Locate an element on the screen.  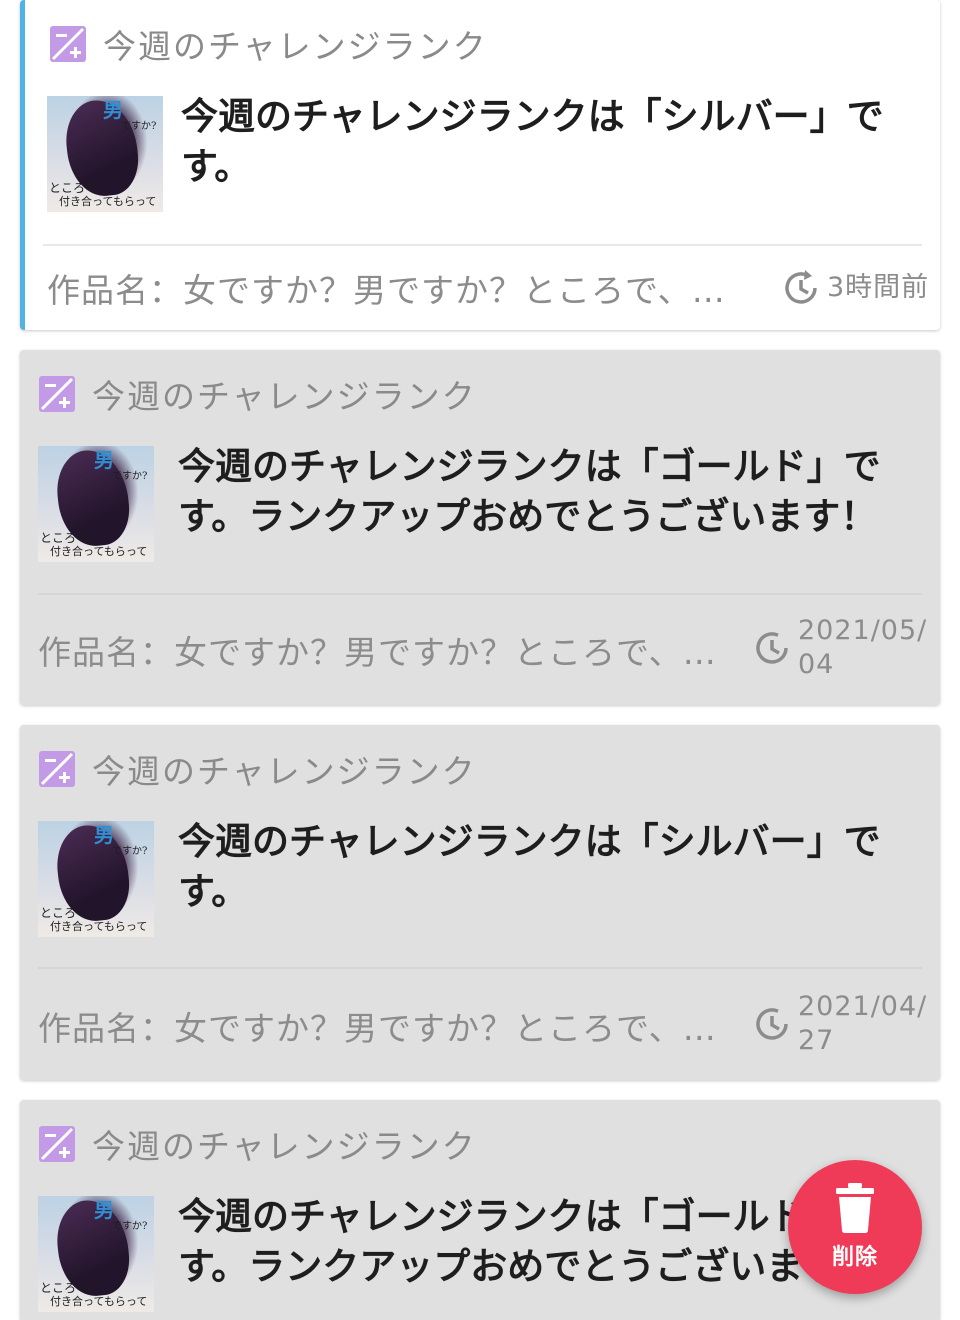
clock-arrow-icon is located at coordinates (801, 287).